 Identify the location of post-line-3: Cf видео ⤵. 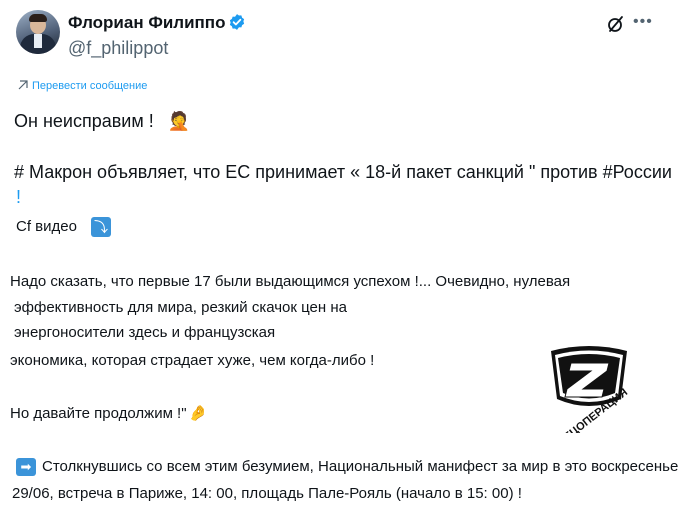
(63, 227).